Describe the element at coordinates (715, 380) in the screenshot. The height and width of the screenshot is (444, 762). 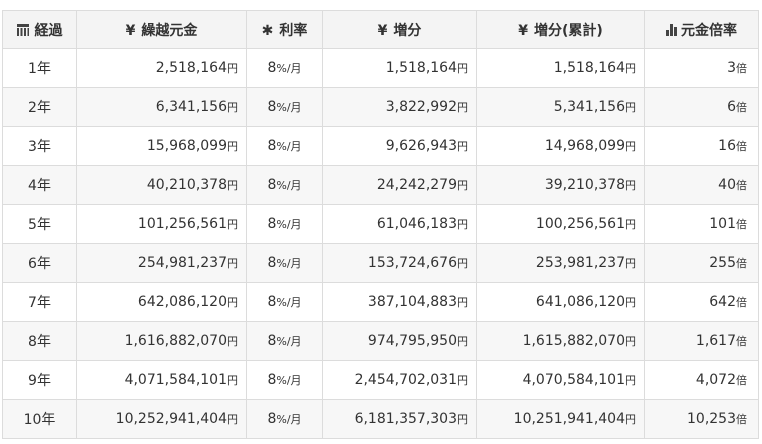
I see `multiple-value: 4,072` at that location.